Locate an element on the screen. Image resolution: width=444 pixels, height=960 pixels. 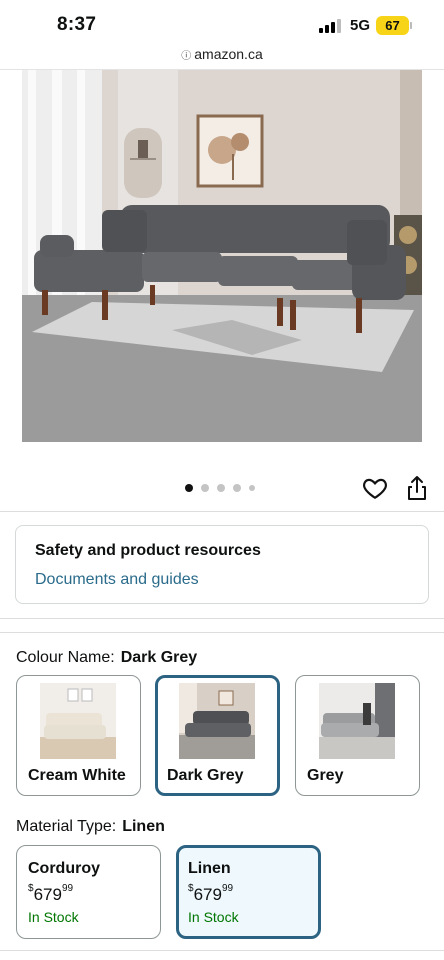
network-type: 5G is located at coordinates (360, 25).